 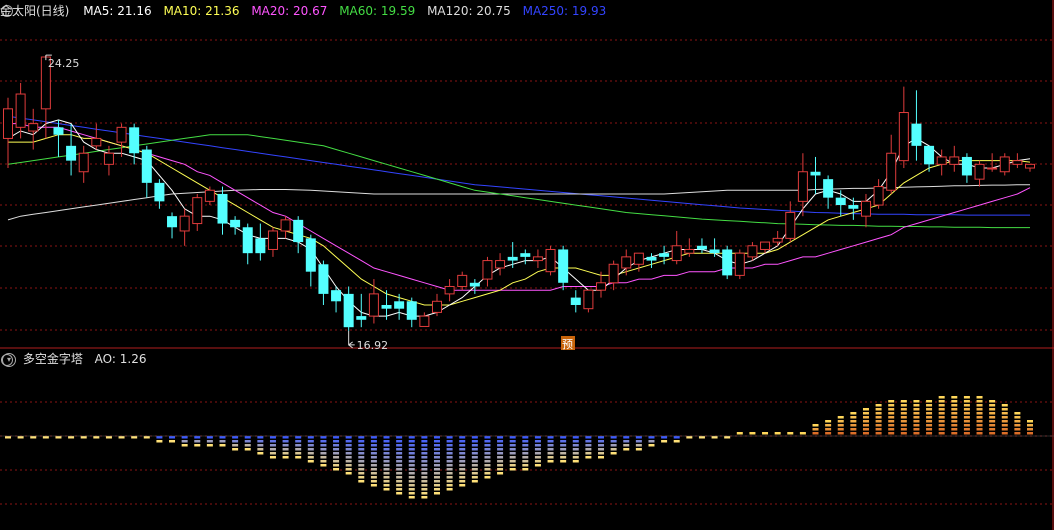 What do you see at coordinates (35, 11) in the screenshot?
I see `title-label: 金太阳(日线)` at bounding box center [35, 11].